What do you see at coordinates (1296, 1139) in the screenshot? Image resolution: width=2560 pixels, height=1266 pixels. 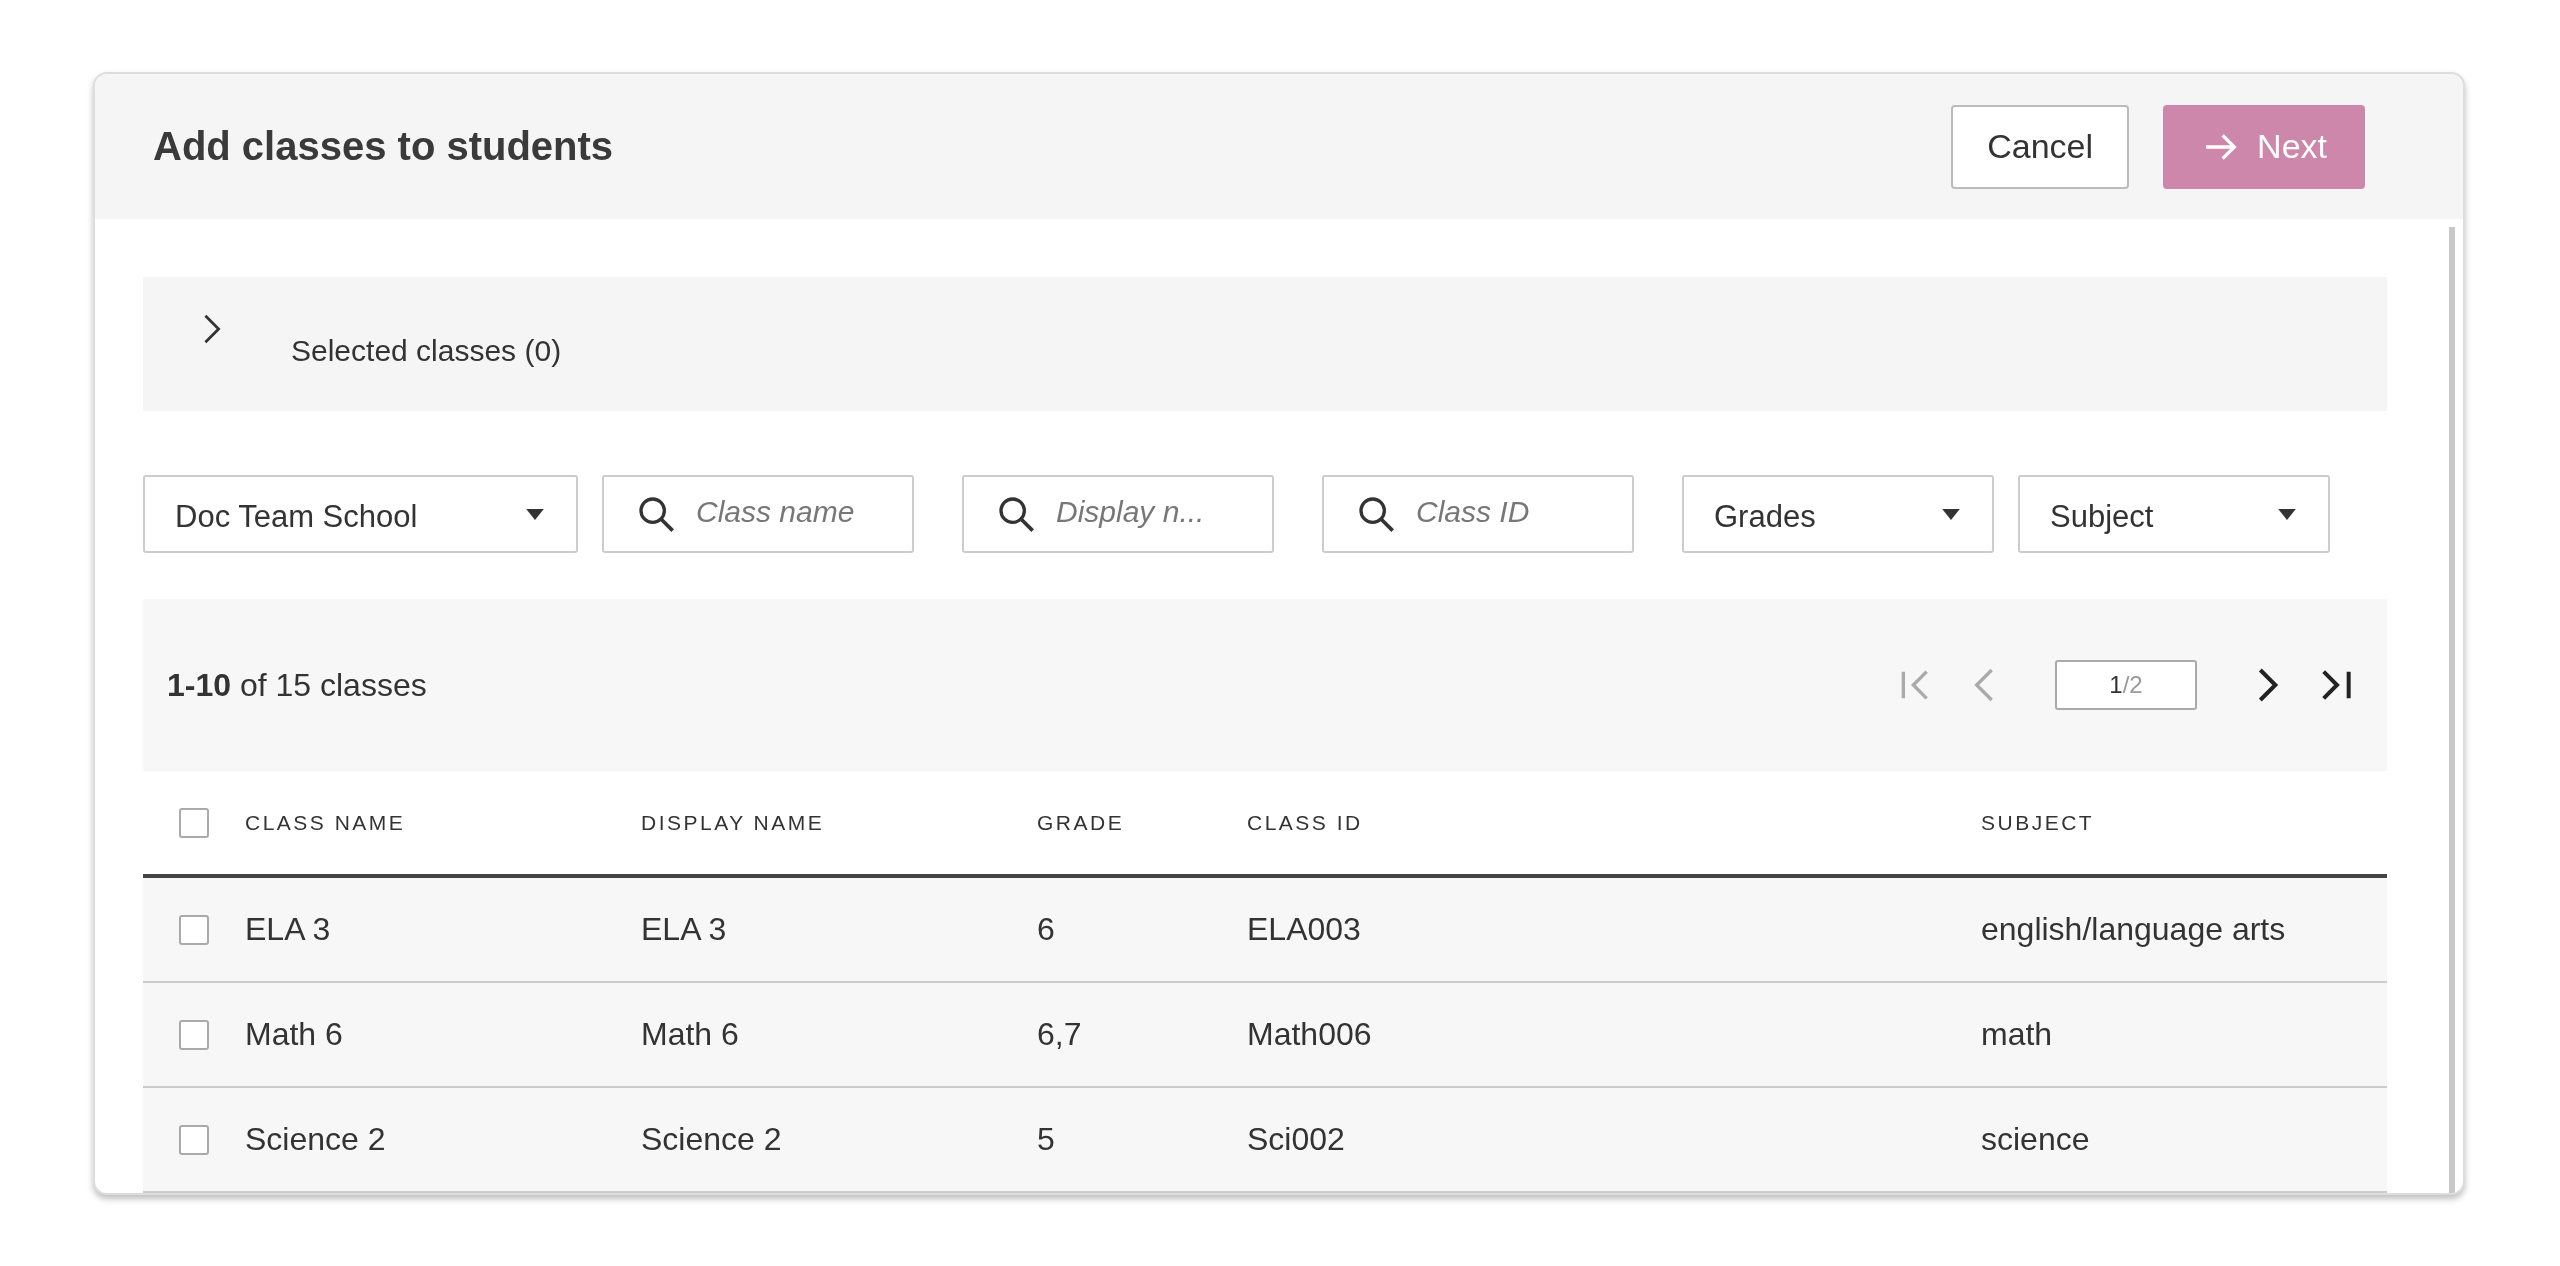 I see `table-cell-text: Sci002` at bounding box center [1296, 1139].